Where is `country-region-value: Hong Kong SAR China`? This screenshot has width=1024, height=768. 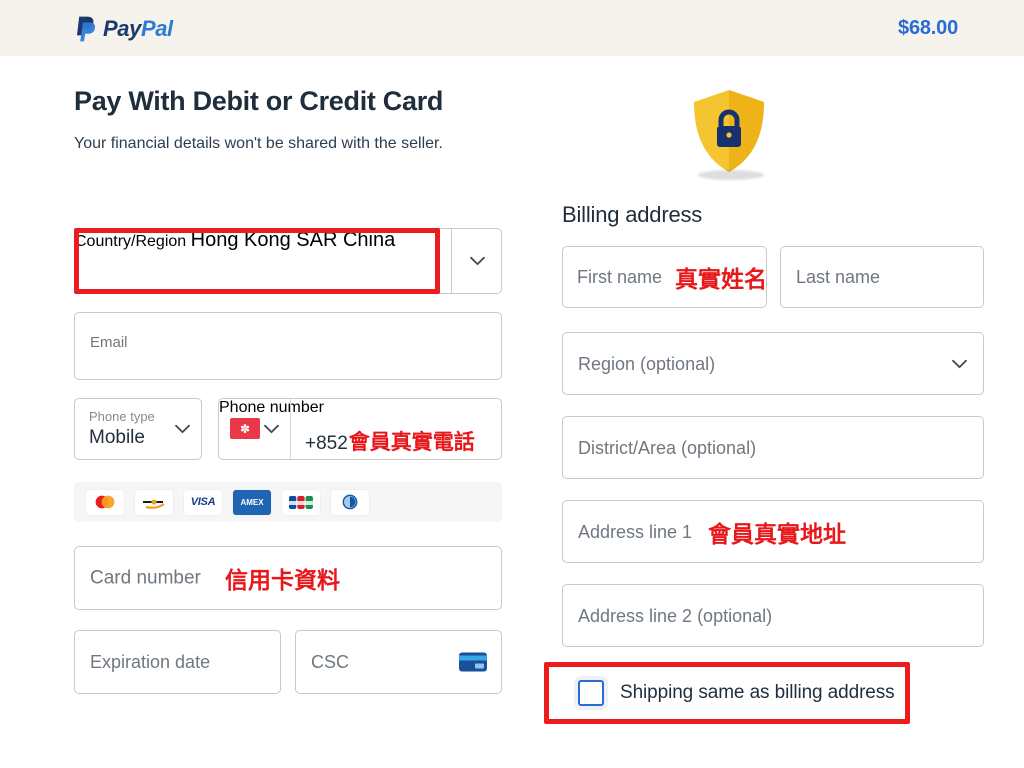 country-region-value: Hong Kong SAR China is located at coordinates (293, 240).